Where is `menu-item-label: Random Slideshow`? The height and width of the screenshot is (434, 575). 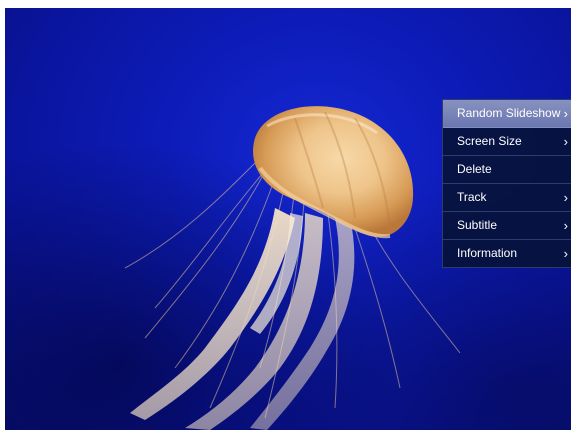
menu-item-label: Random Slideshow is located at coordinates (509, 113).